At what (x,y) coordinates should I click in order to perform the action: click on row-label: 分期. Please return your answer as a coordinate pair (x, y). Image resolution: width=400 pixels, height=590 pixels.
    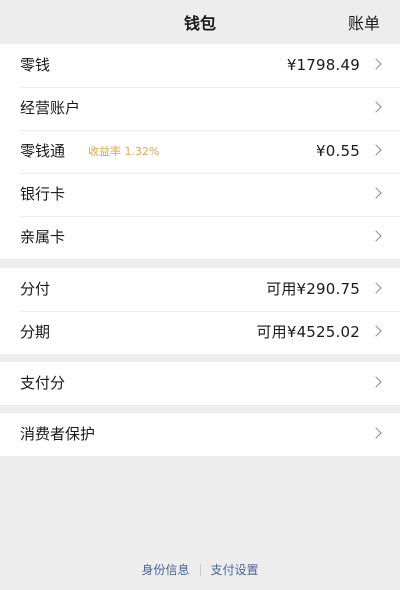
    Looking at the image, I should click on (35, 332).